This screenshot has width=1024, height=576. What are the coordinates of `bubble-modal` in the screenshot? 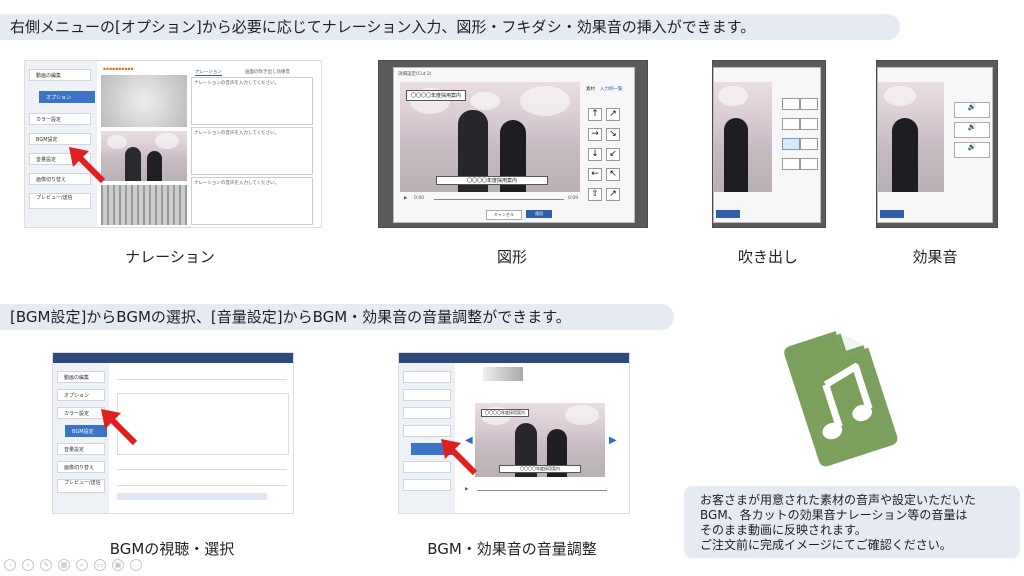 It's located at (767, 145).